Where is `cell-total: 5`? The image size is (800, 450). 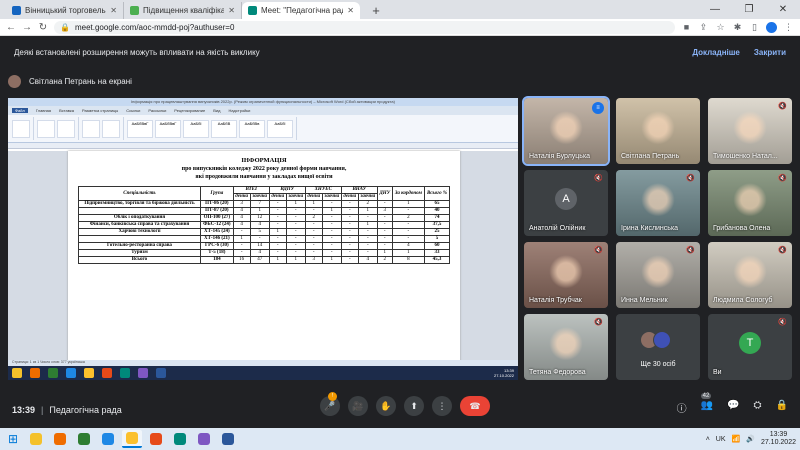
cell-total: 5 is located at coordinates (437, 239).